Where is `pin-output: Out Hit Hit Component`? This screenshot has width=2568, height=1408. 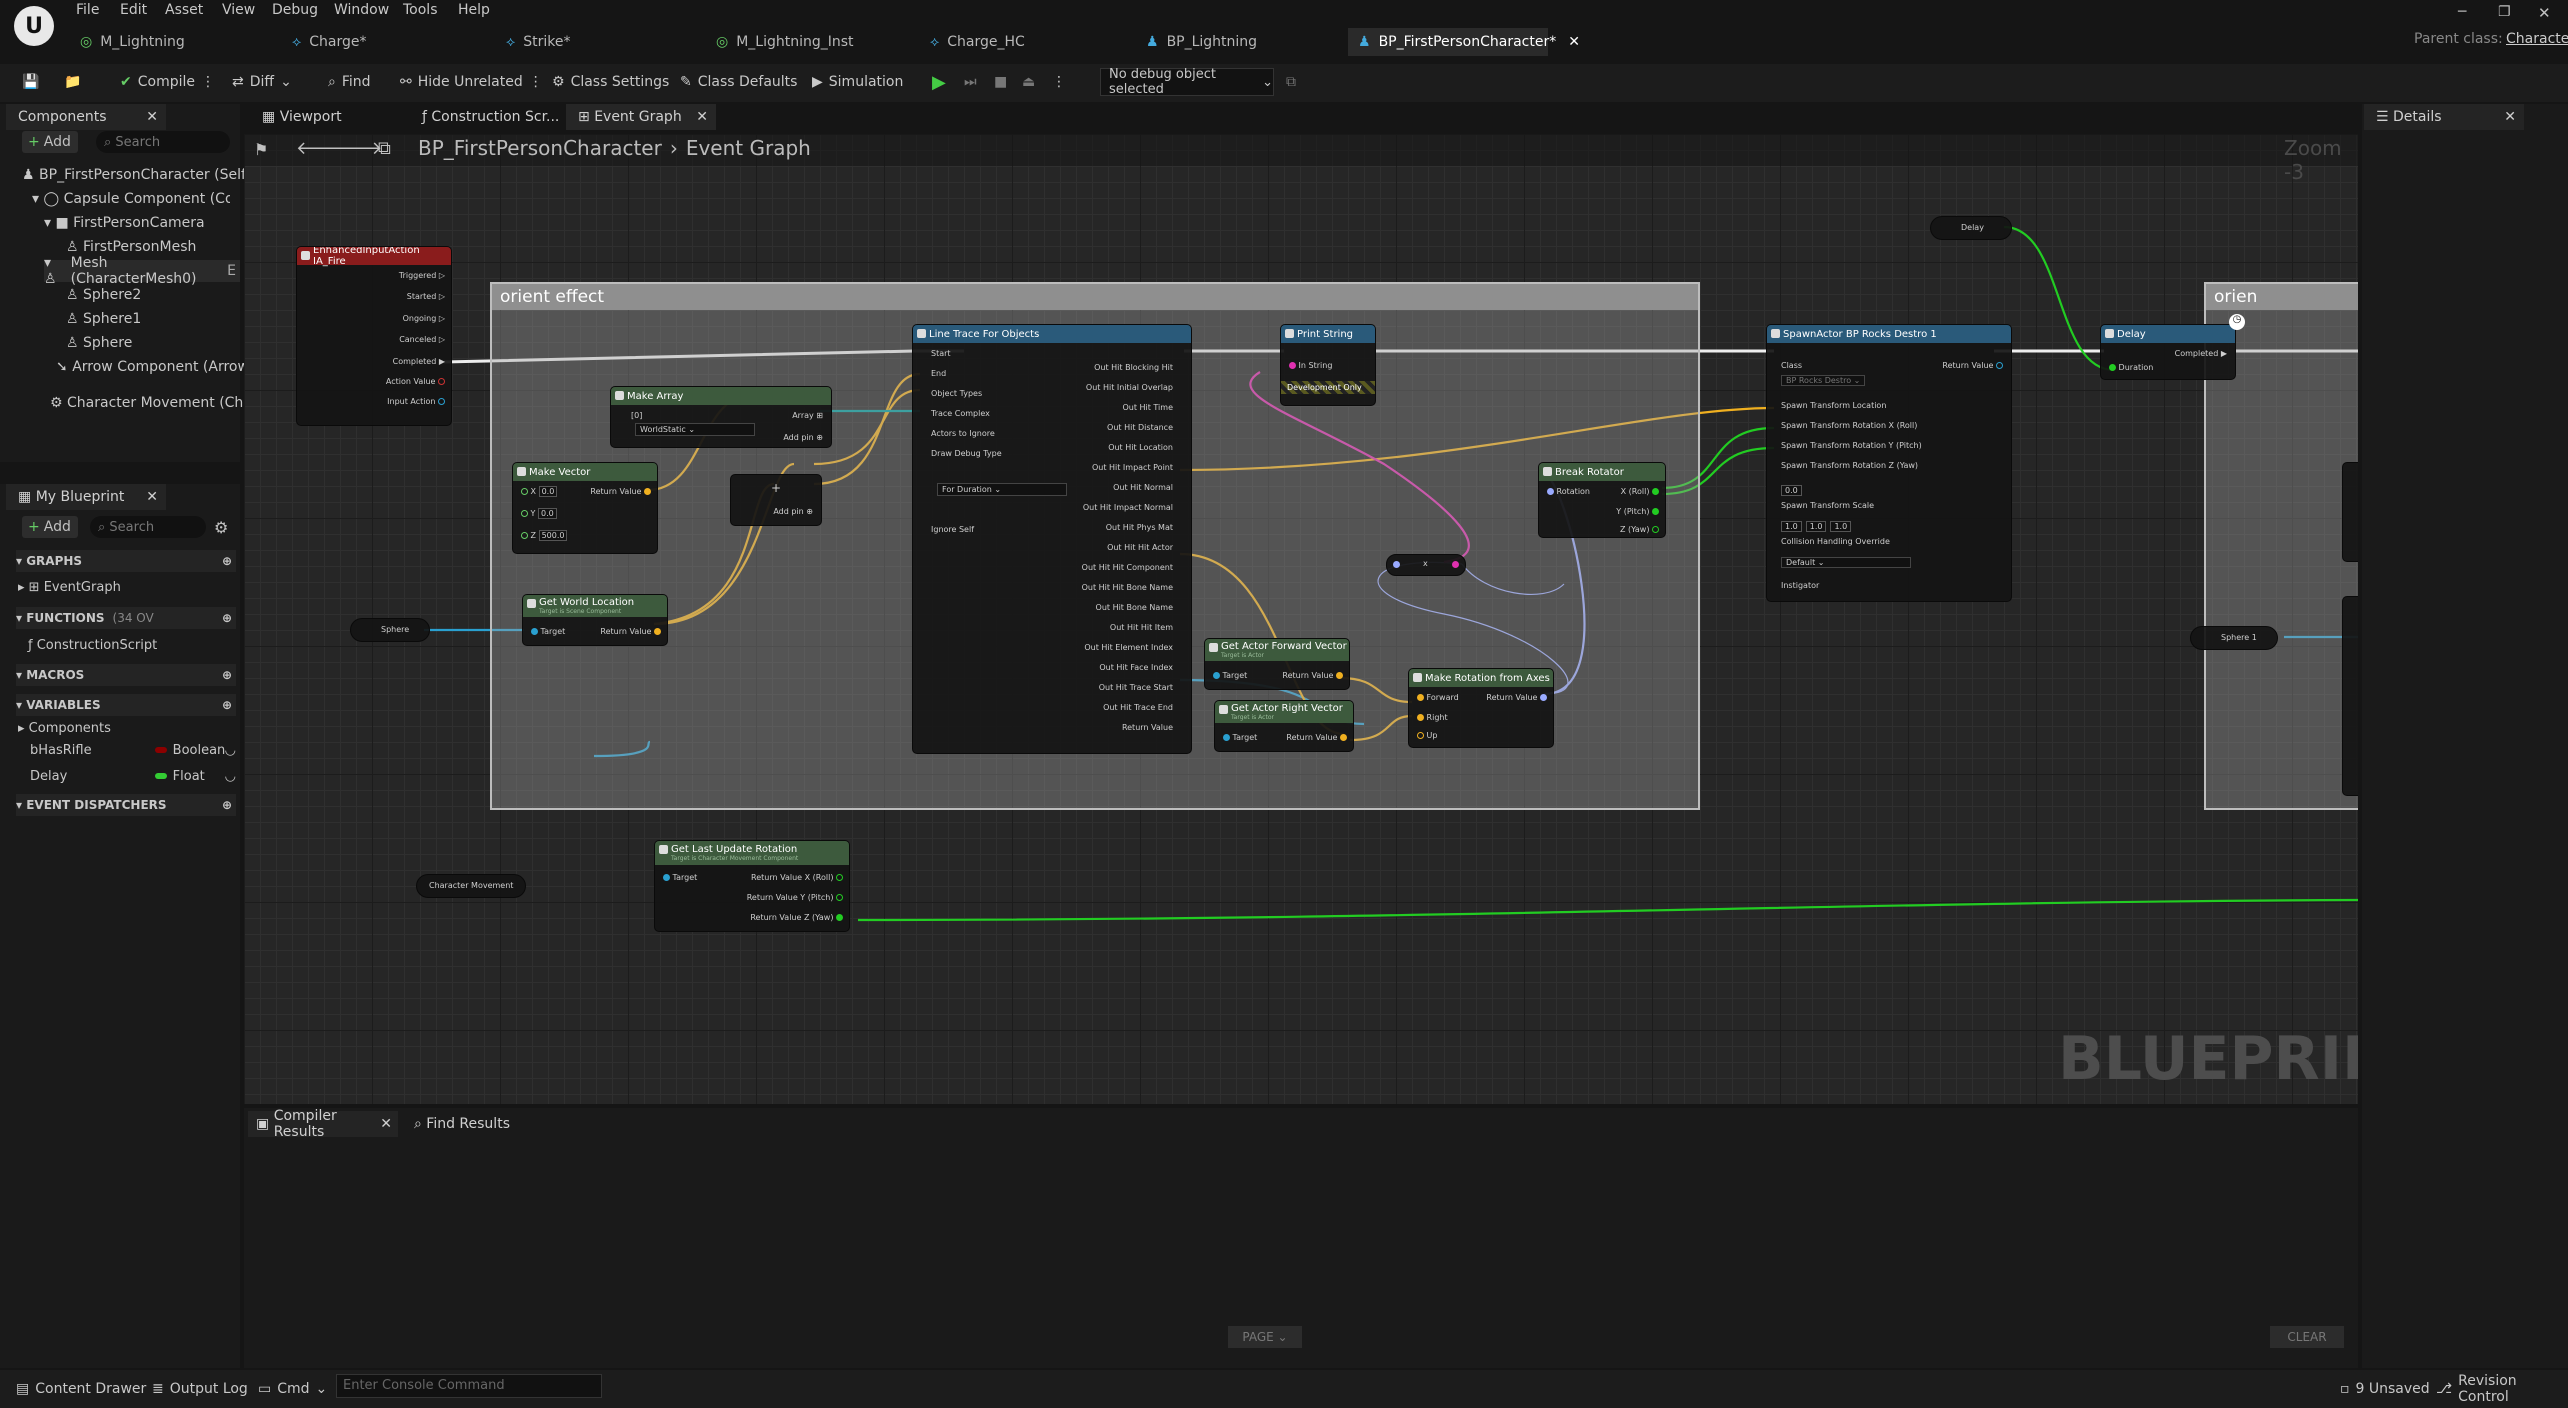 pin-output: Out Hit Hit Component is located at coordinates (1127, 567).